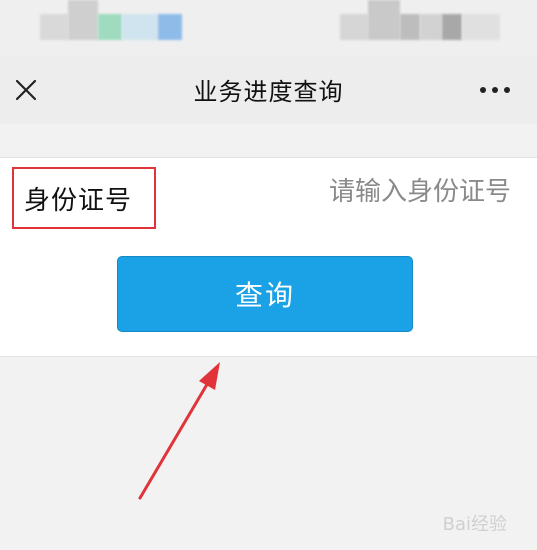  Describe the element at coordinates (361, 192) in the screenshot. I see `id-number-input` at that location.